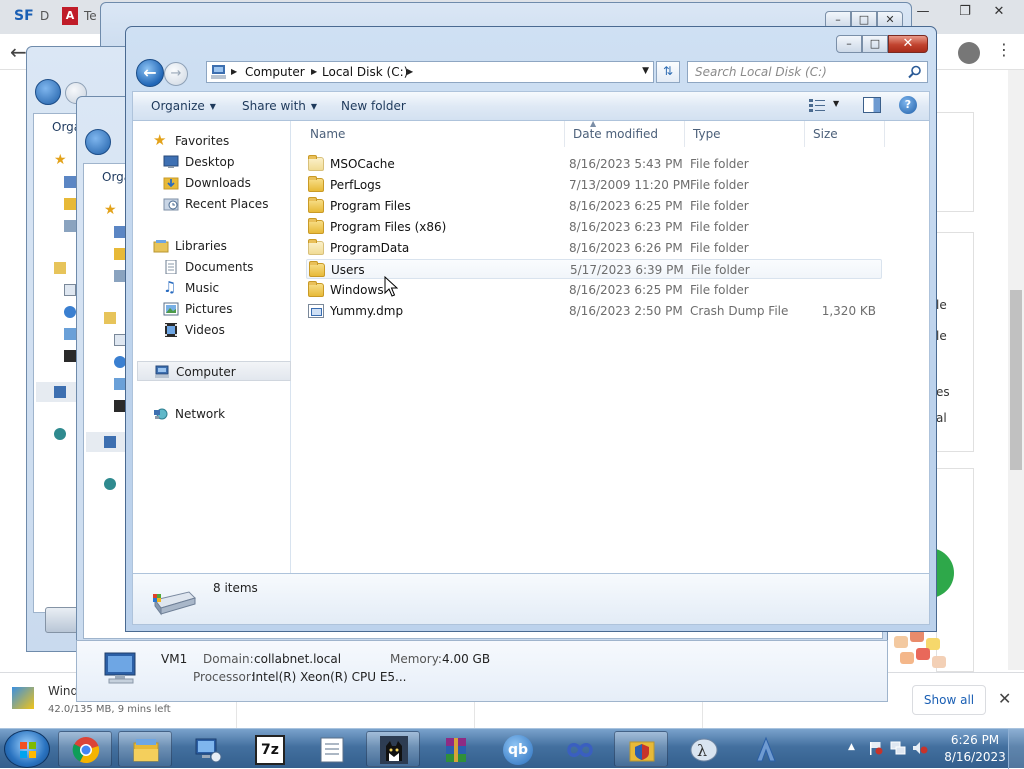 The height and width of the screenshot is (769, 1024). What do you see at coordinates (85, 749) in the screenshot?
I see `taskbar-chrome` at bounding box center [85, 749].